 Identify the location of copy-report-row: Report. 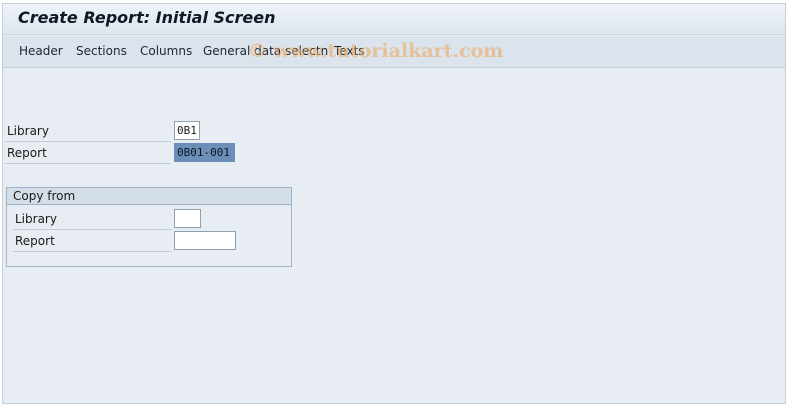
(92, 241).